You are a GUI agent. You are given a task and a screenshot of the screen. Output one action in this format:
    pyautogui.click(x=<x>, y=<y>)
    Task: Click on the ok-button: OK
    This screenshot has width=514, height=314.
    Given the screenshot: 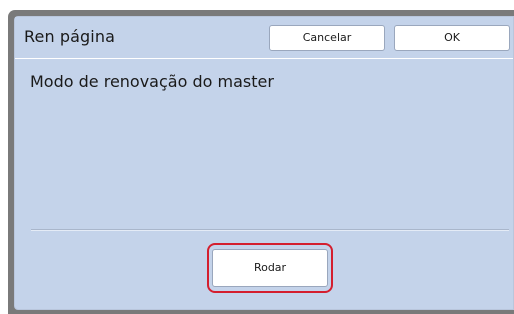 What is the action you would take?
    pyautogui.click(x=452, y=38)
    